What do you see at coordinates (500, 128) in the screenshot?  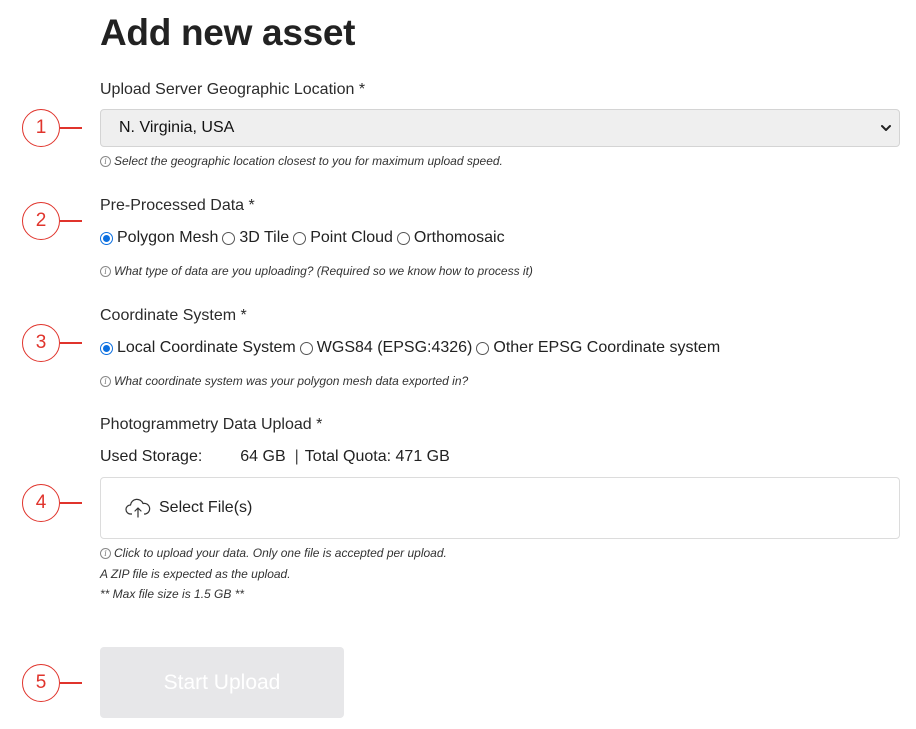 I see `location-select: N. Virginia, USA` at bounding box center [500, 128].